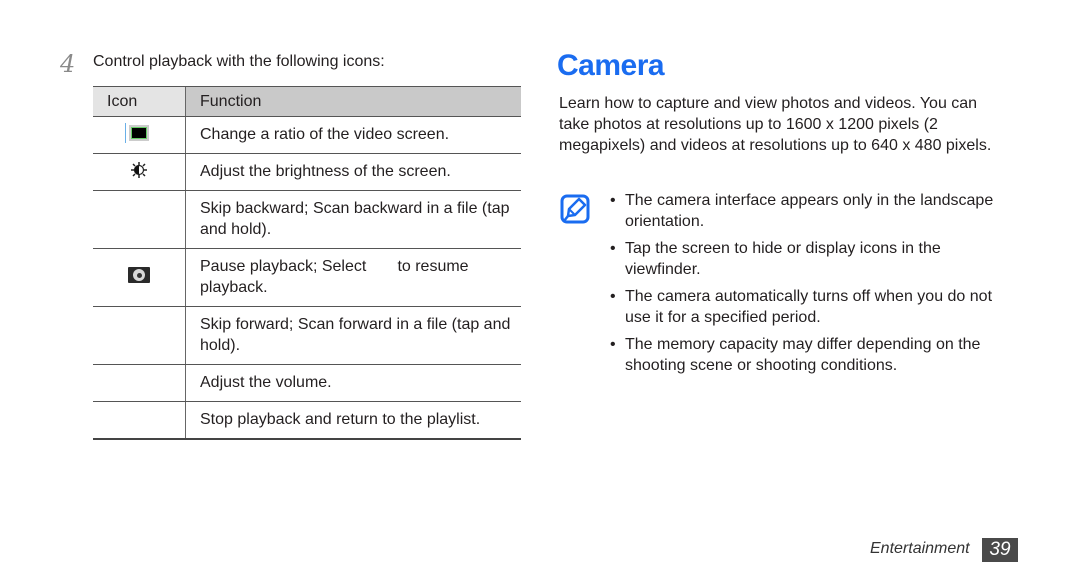  What do you see at coordinates (611, 65) in the screenshot?
I see `section-title: Camera` at bounding box center [611, 65].